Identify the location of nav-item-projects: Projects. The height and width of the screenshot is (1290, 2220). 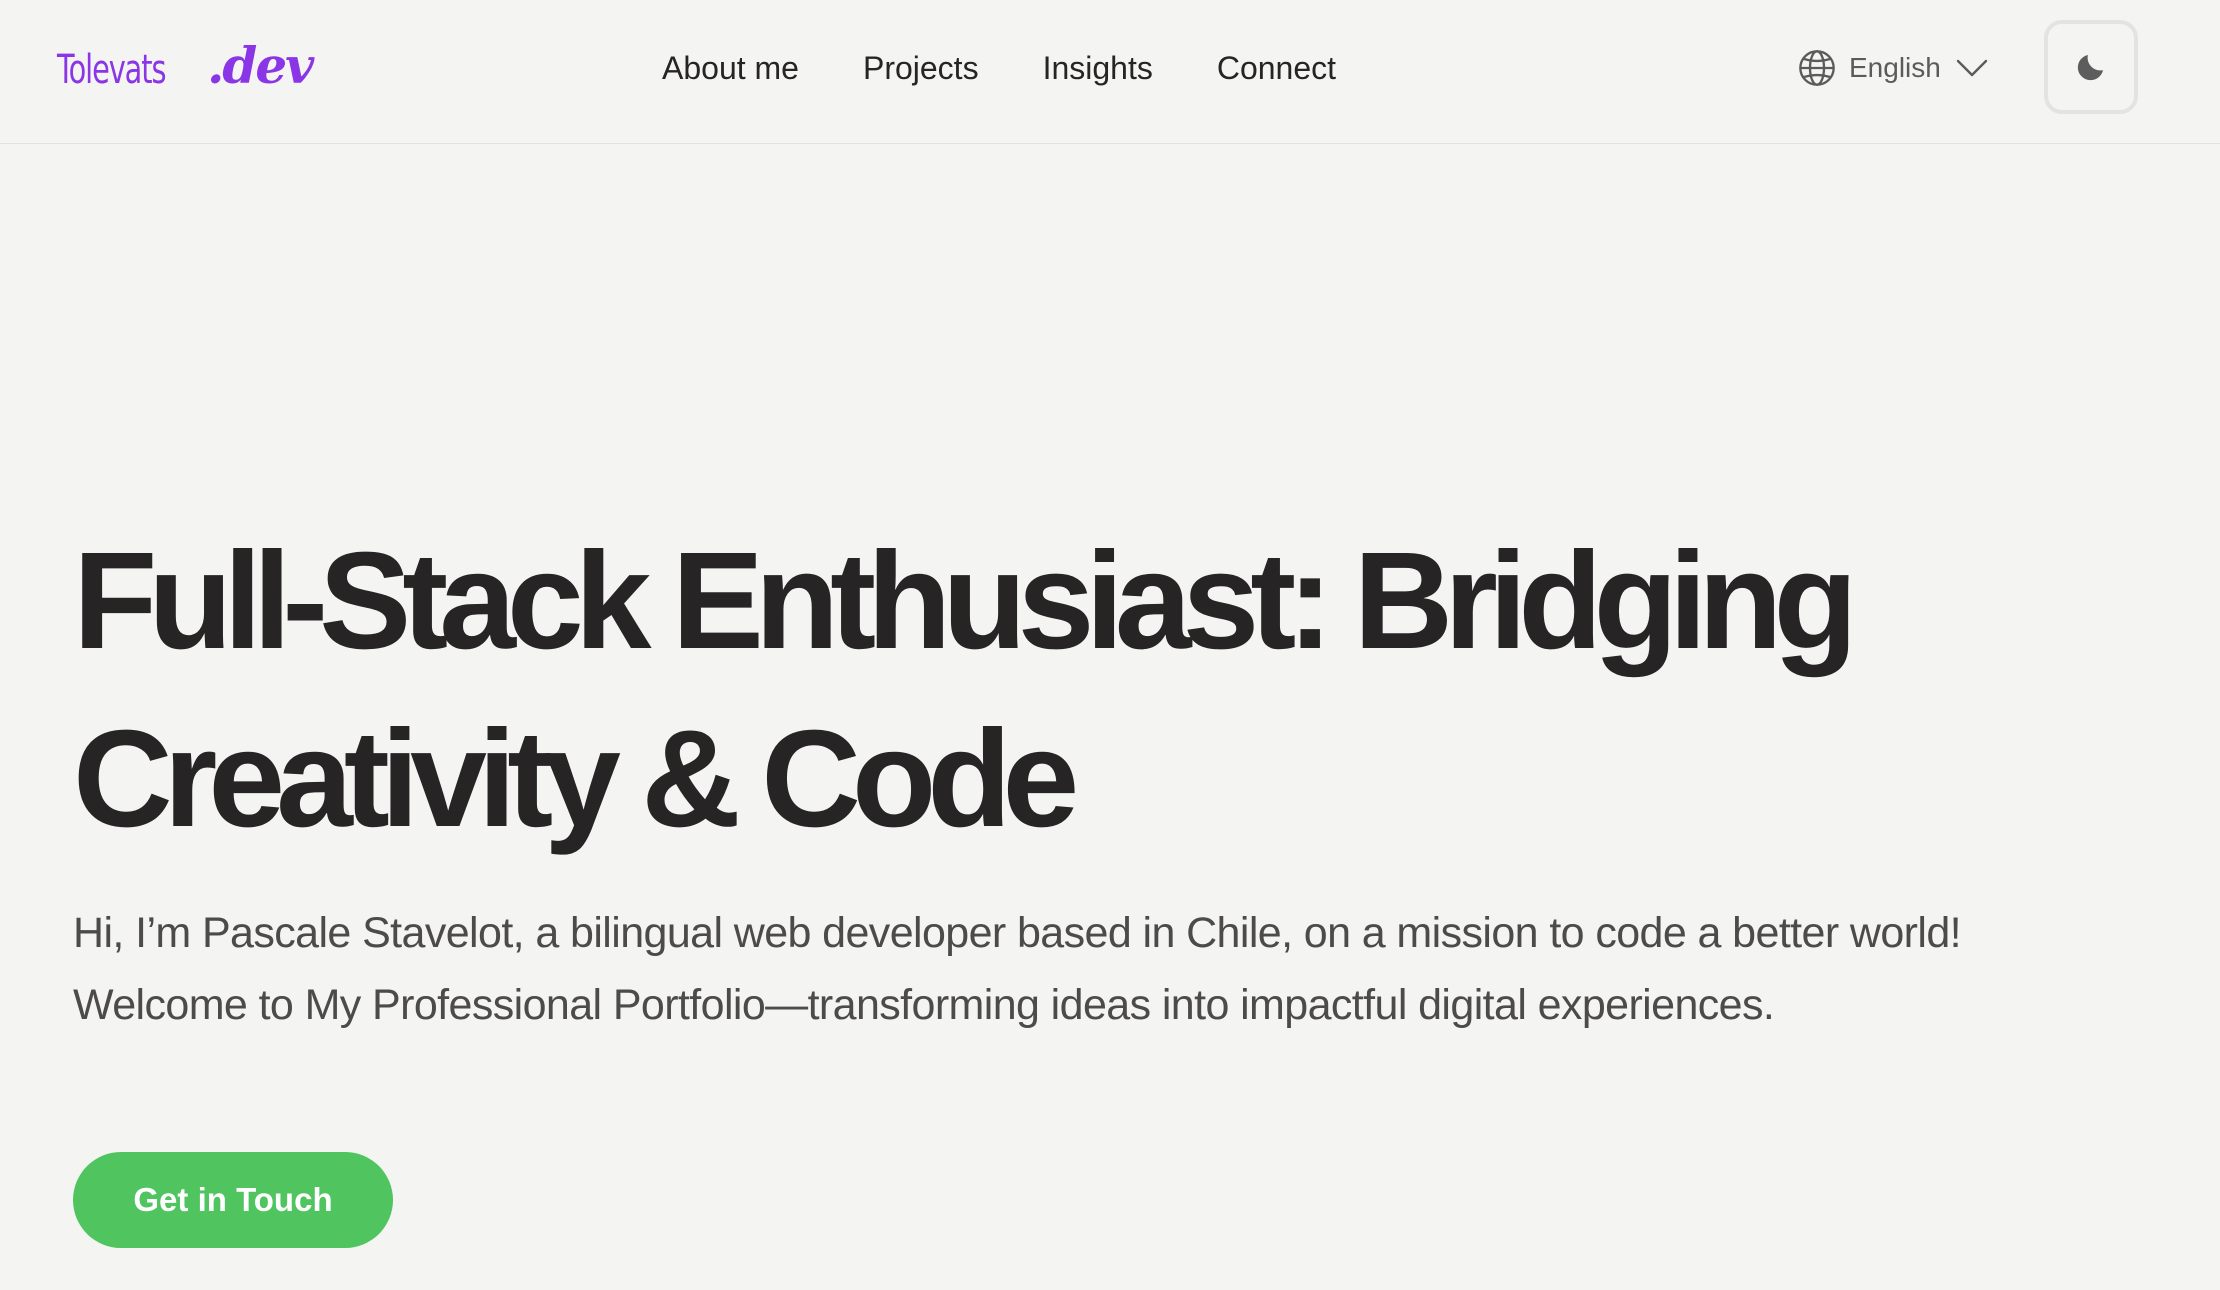
(921, 68).